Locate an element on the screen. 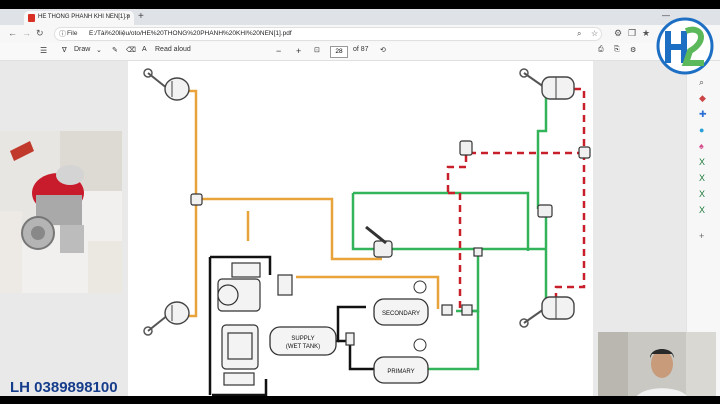 The image size is (720, 404). page-number-input: 28 is located at coordinates (339, 52).